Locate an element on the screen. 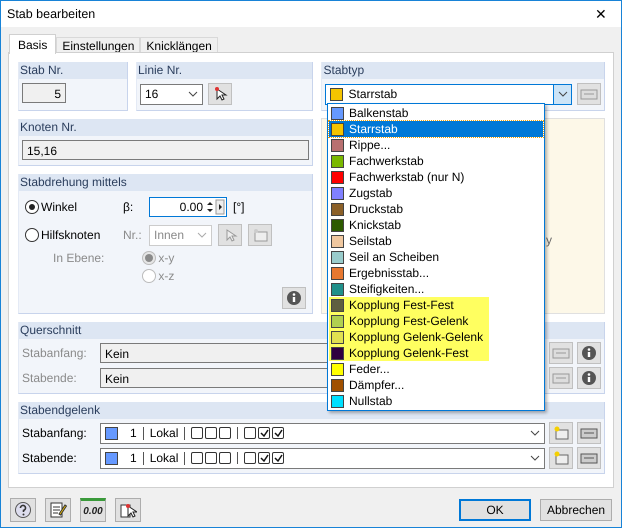 This screenshot has width=622, height=528. spin-arrows-icon is located at coordinates (215, 207).